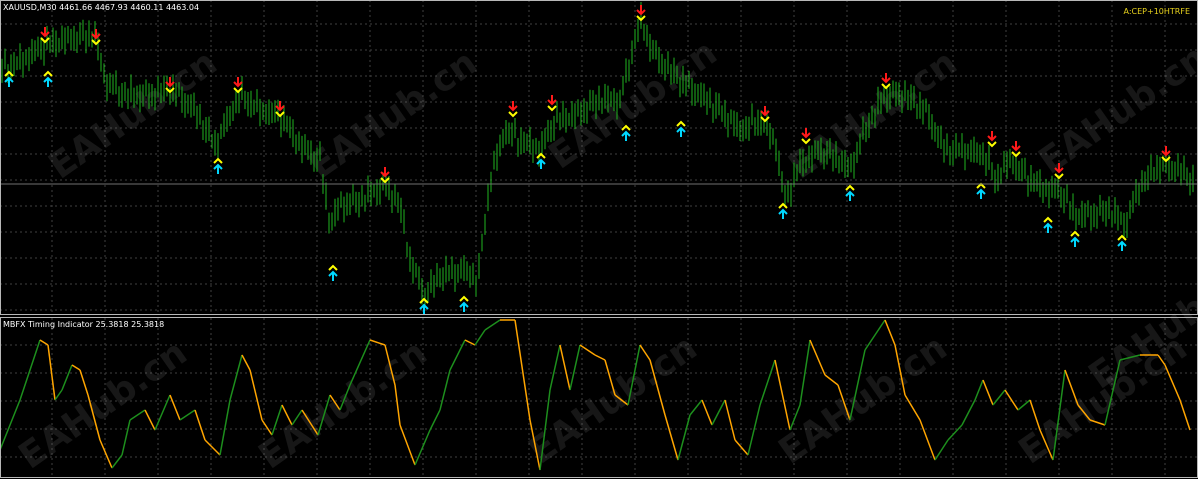  I want to click on indicator-title: MBFX Timing Indicator 25.3818 25.3818, so click(84, 324).